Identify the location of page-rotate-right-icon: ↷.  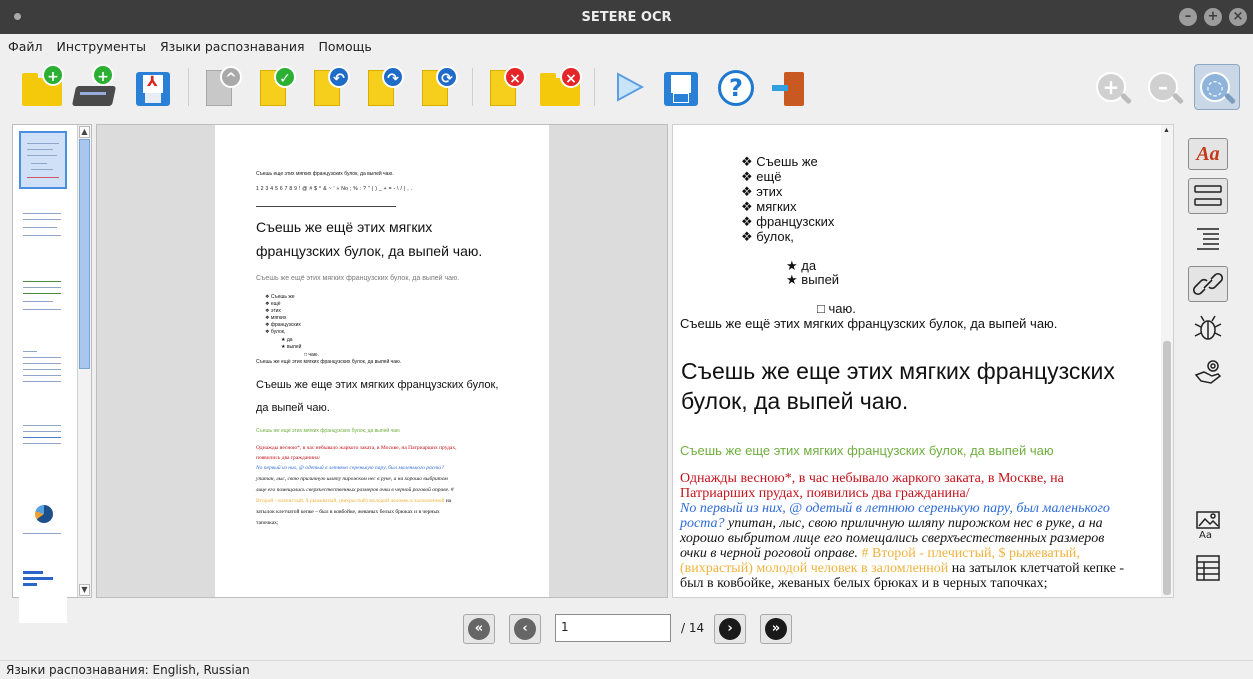
(385, 87).